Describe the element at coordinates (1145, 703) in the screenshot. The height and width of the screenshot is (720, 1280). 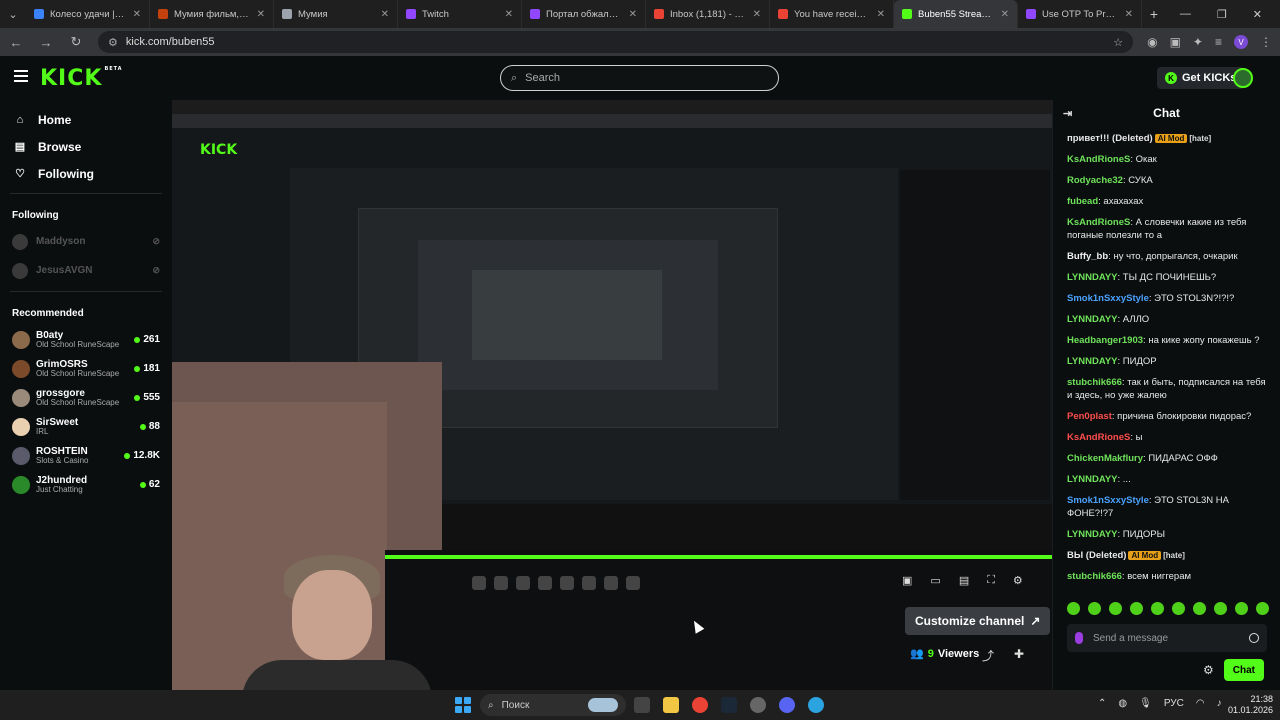
I see `mic-tray-icon: 🎙` at that location.